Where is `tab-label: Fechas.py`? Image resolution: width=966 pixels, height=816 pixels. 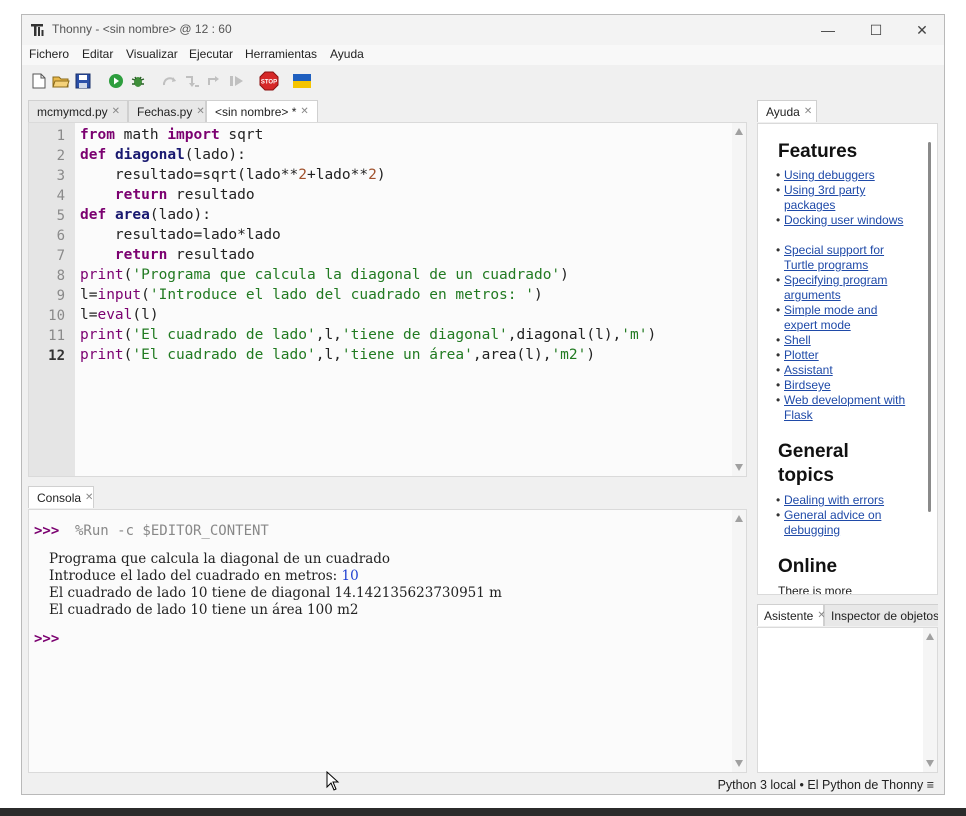
tab-label: Fechas.py is located at coordinates (165, 111).